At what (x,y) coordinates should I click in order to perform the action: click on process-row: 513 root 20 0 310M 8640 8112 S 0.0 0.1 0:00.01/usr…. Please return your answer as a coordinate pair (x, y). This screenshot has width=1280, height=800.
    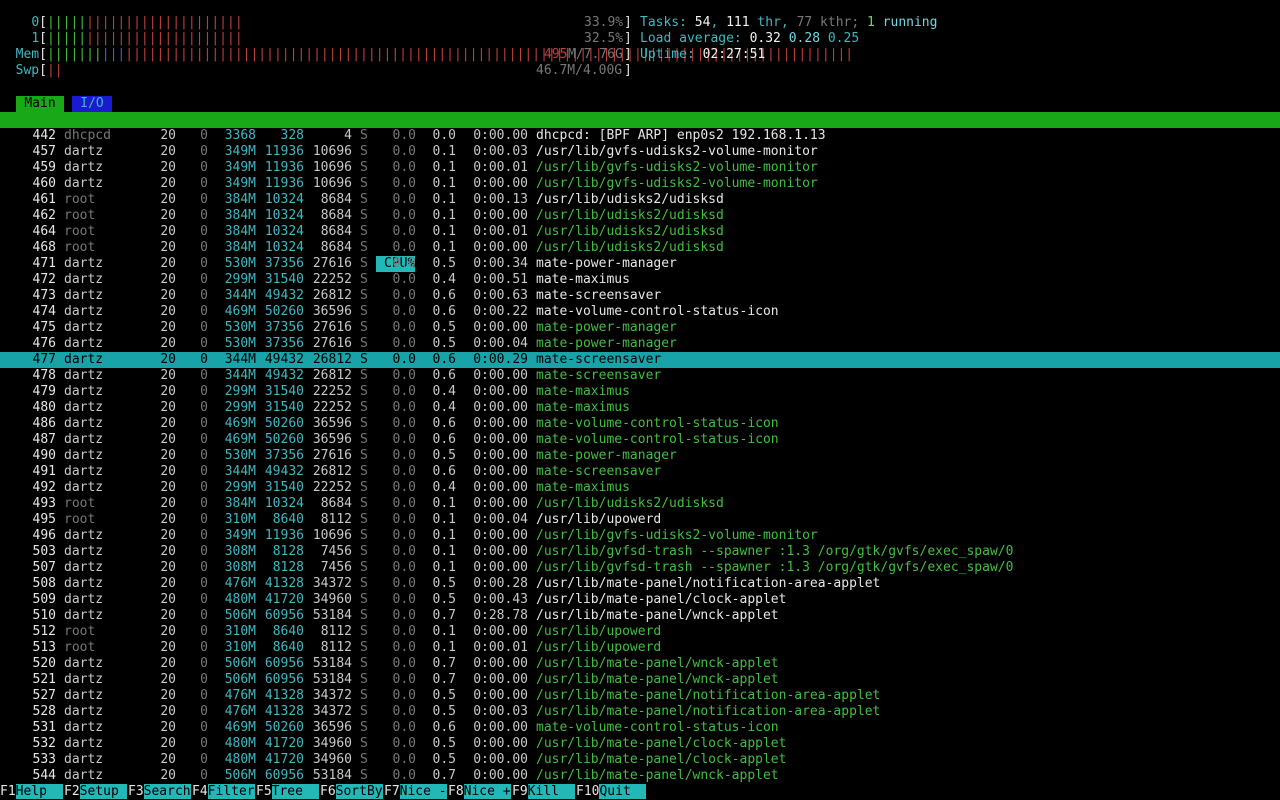
    Looking at the image, I should click on (640, 648).